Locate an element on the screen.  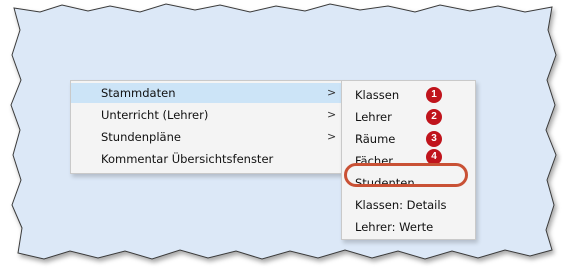
menu-item-label: Stundenpläne is located at coordinates (141, 137).